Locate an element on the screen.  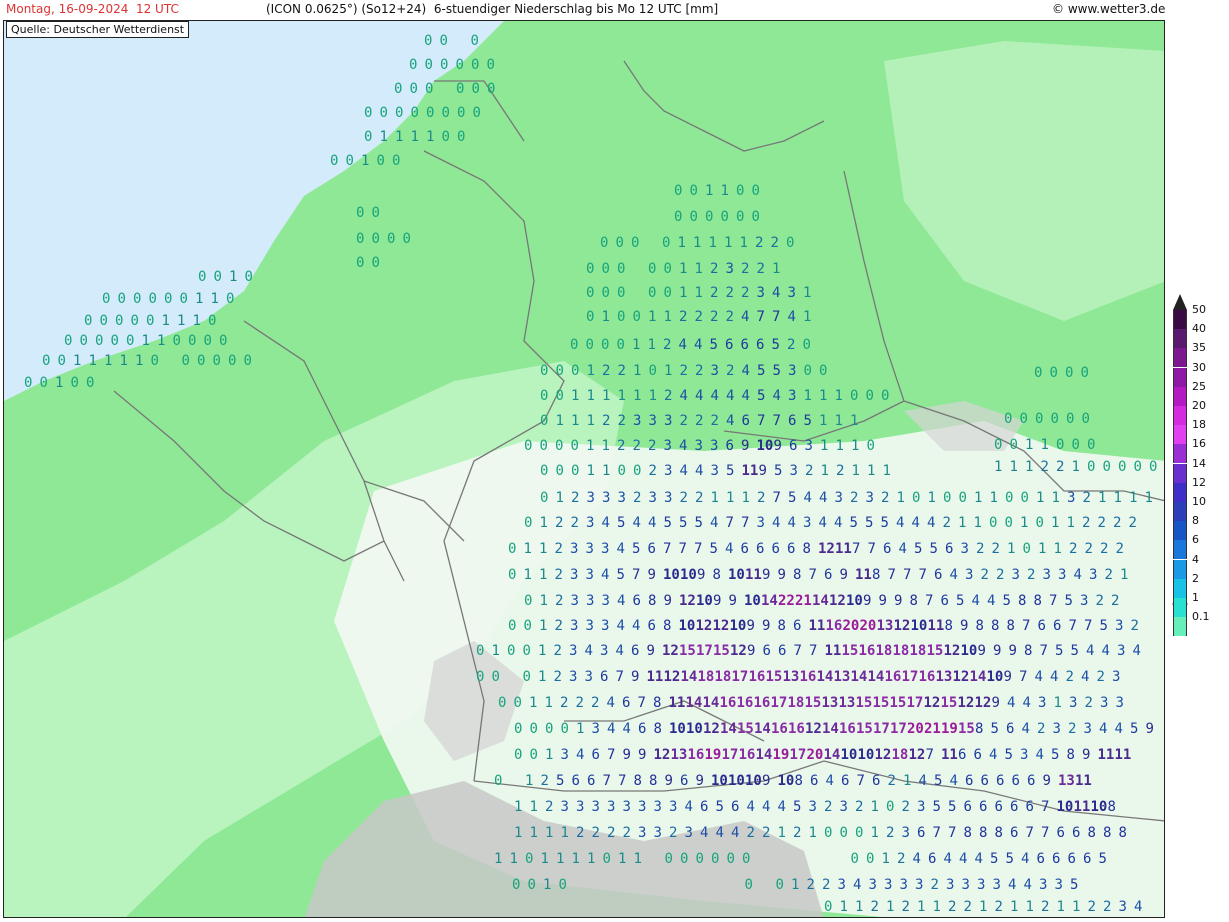
legend-top-arrow is located at coordinates (1180, 302).